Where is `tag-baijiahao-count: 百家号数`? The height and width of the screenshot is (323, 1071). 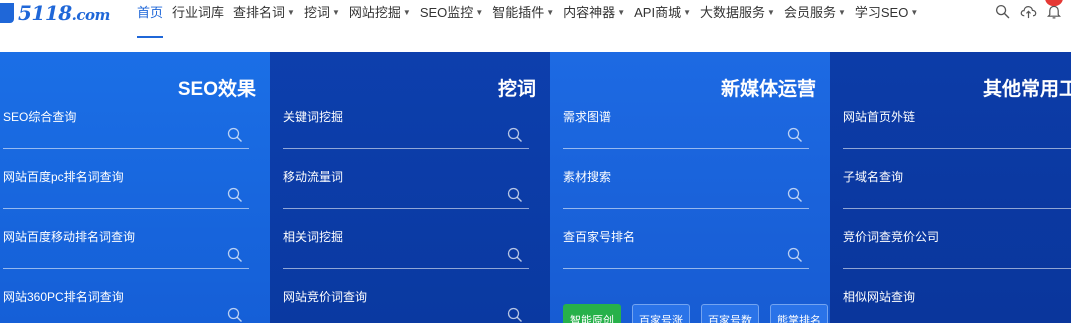
tag-baijiahao-count: 百家号数 is located at coordinates (730, 313).